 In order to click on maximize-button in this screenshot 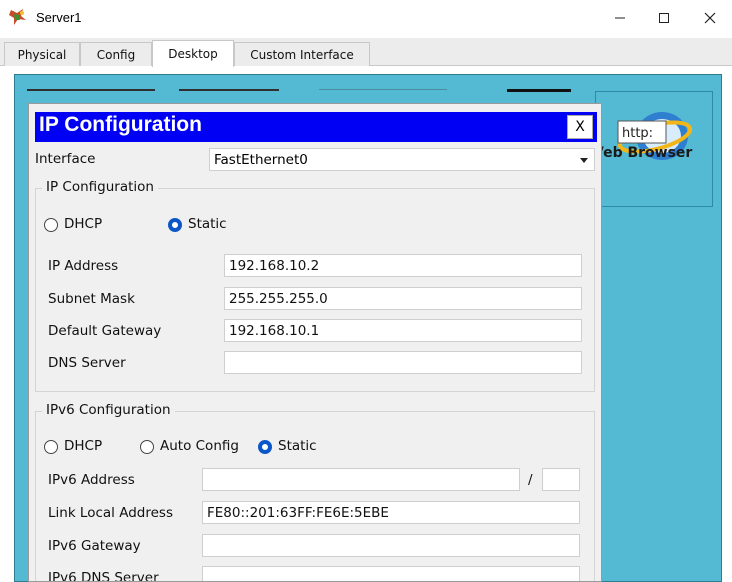, I will do `click(664, 18)`.